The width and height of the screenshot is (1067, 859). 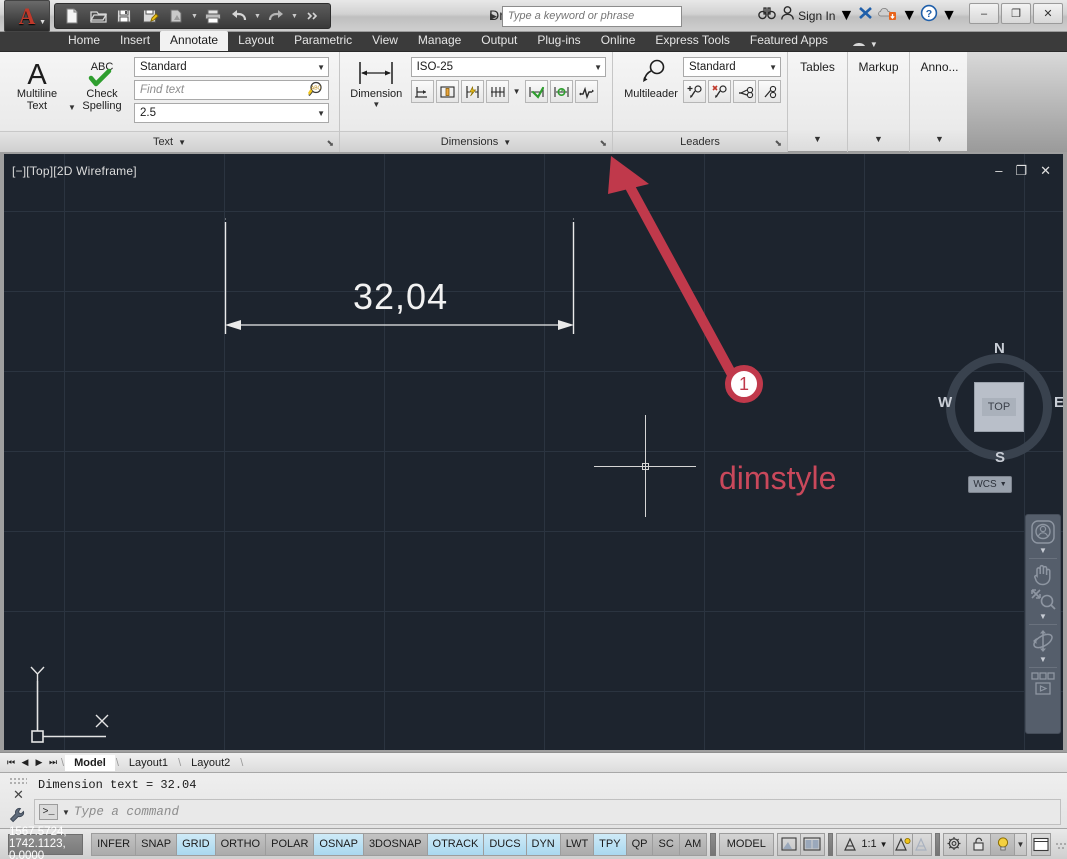 What do you see at coordinates (639, 844) in the screenshot?
I see `status-toggle-qp: QP` at bounding box center [639, 844].